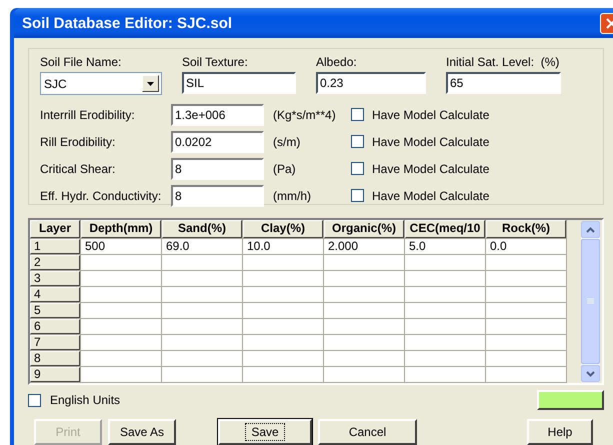  I want to click on table-cell: 69.0, so click(202, 246).